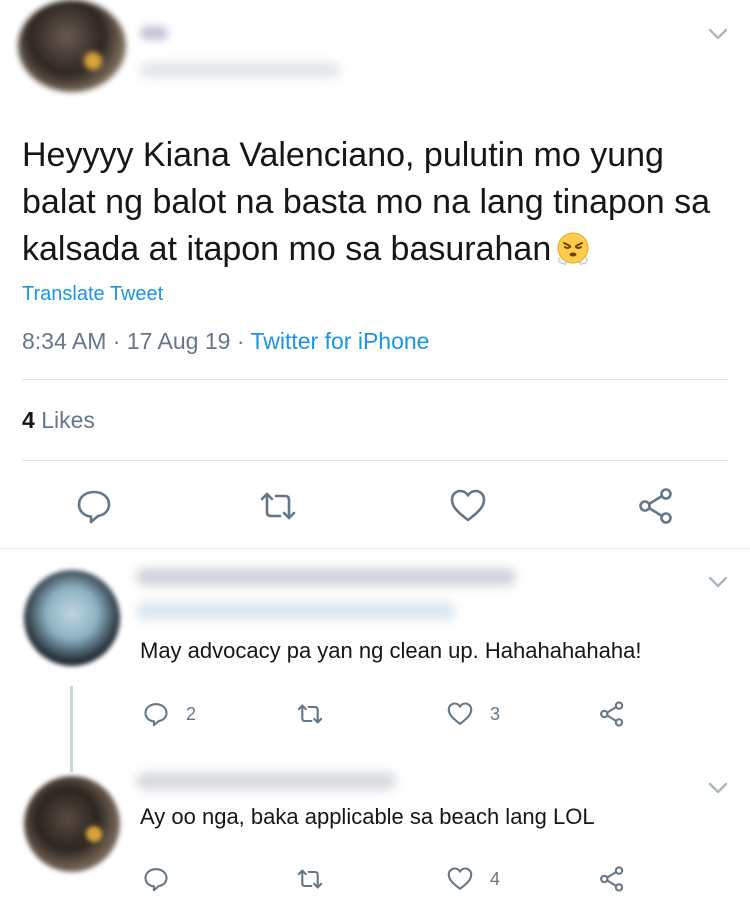 The height and width of the screenshot is (913, 750). What do you see at coordinates (495, 714) in the screenshot?
I see `like-count: 3` at bounding box center [495, 714].